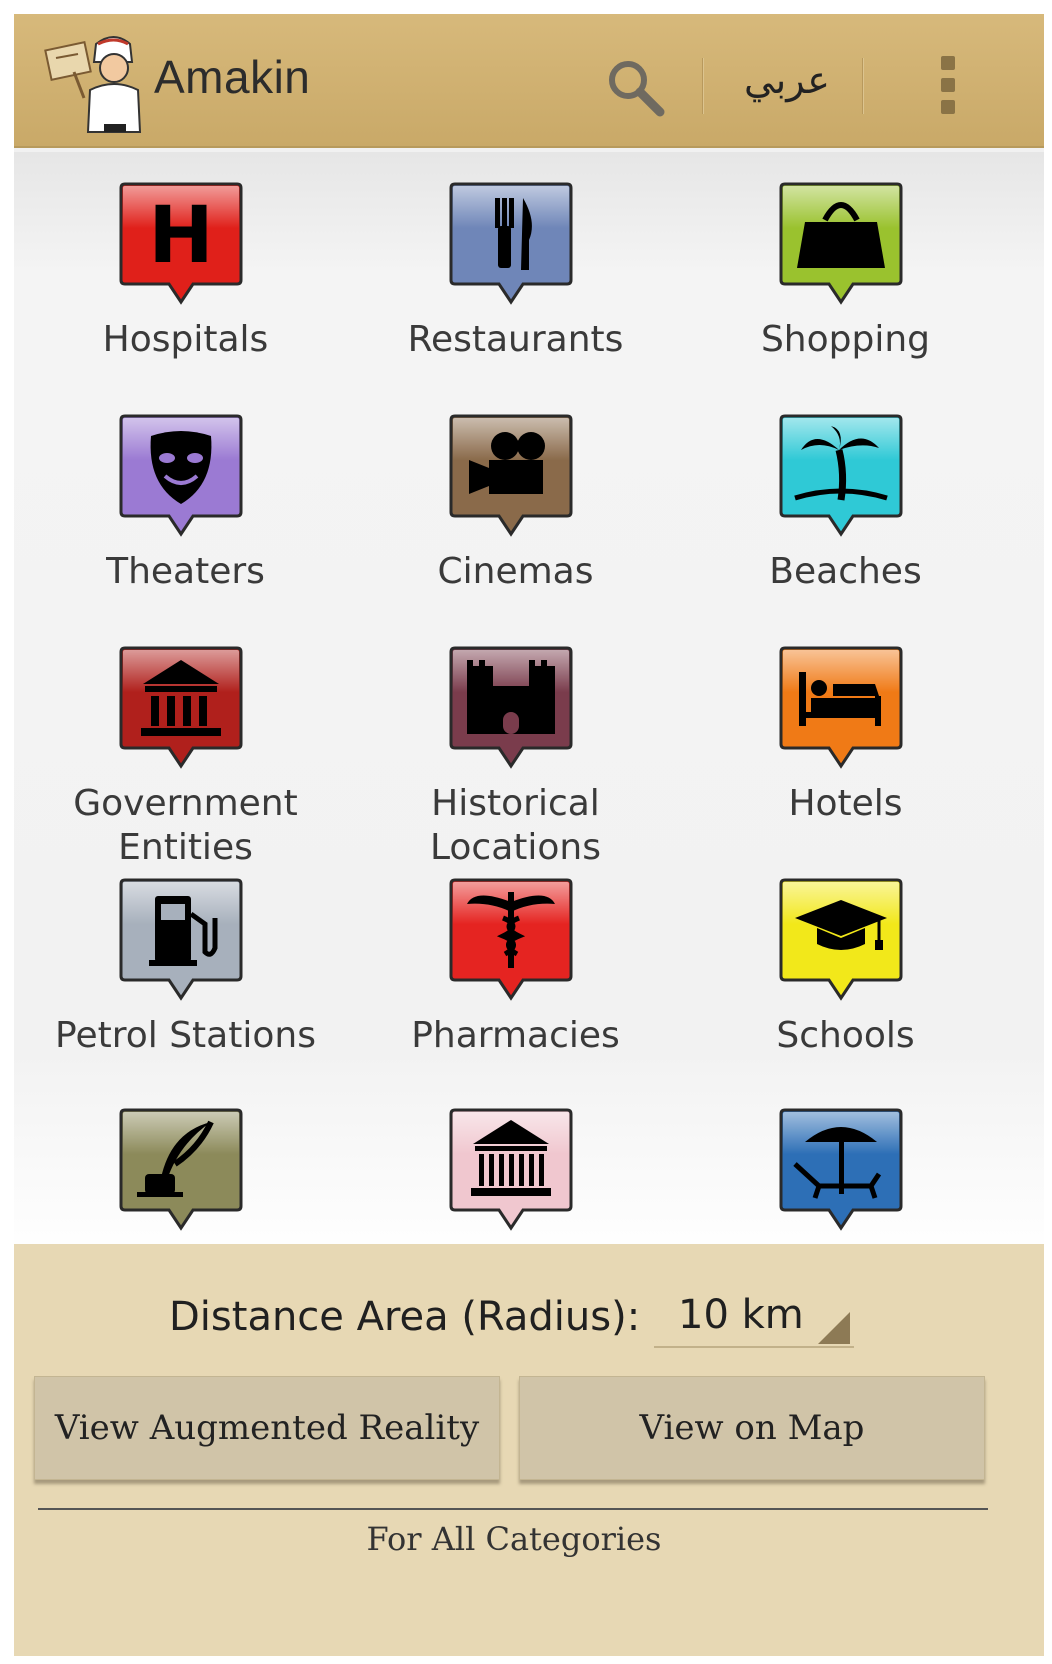 The image size is (1052, 1664). Describe the element at coordinates (841, 939) in the screenshot. I see `graduation-cap-icon` at that location.